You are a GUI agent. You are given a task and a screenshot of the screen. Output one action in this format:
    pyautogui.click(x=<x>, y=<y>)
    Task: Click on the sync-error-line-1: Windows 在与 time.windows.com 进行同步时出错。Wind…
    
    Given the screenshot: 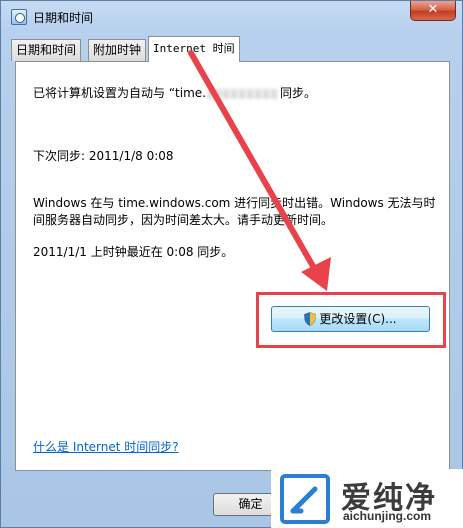 What is the action you would take?
    pyautogui.click(x=234, y=203)
    